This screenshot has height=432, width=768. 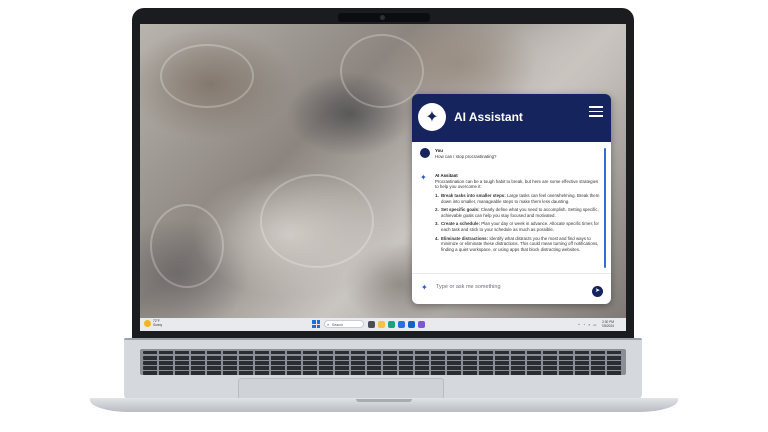 What do you see at coordinates (589, 325) in the screenshot?
I see `volume-icon: ◖` at bounding box center [589, 325].